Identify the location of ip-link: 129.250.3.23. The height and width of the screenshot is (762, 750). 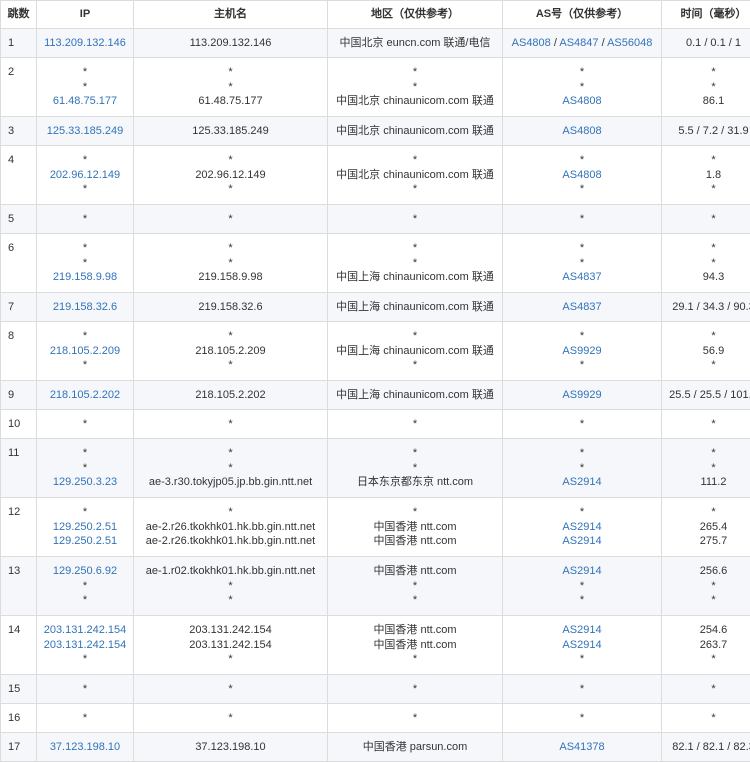
(85, 482).